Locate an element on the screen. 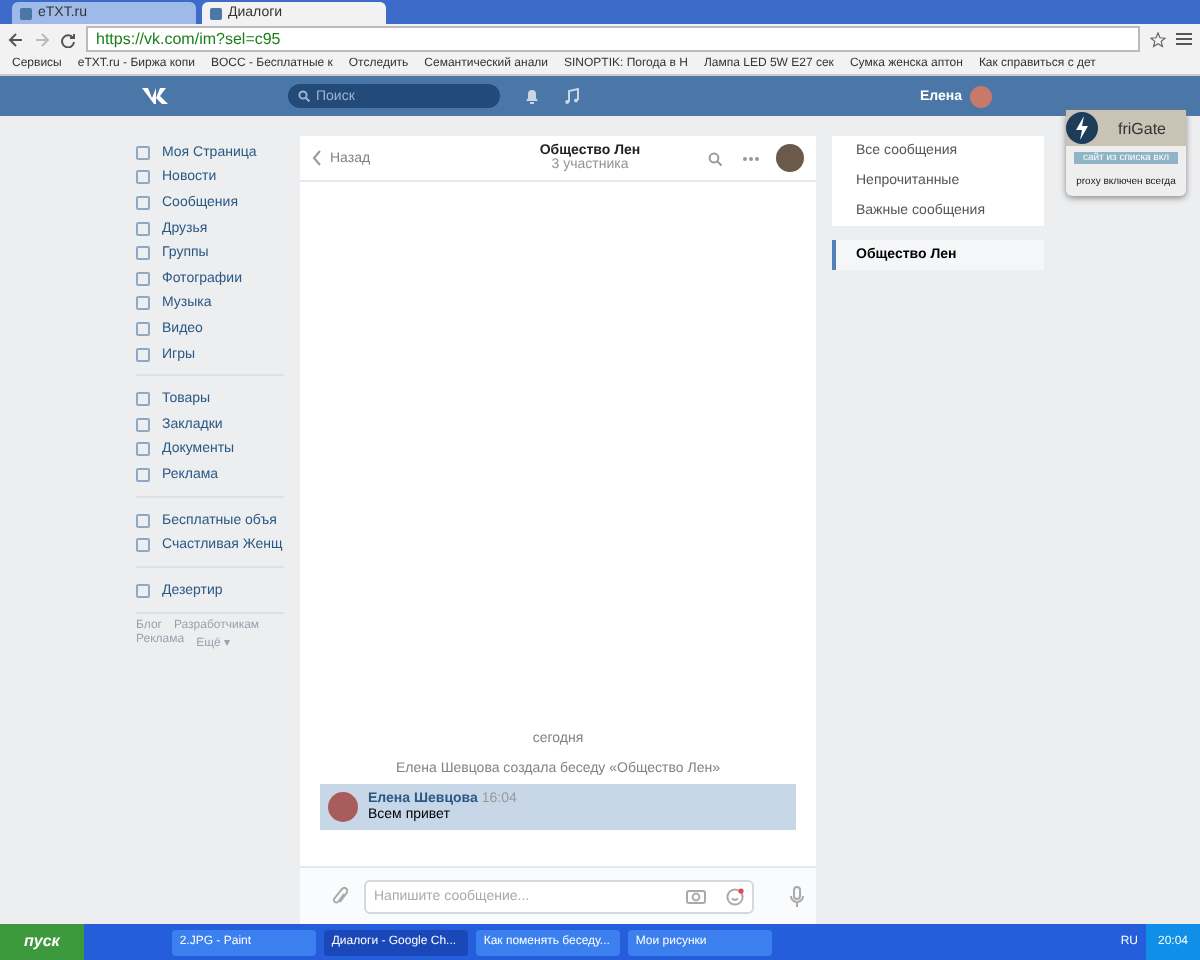 This screenshot has height=960, width=1200. avatar is located at coordinates (343, 807).